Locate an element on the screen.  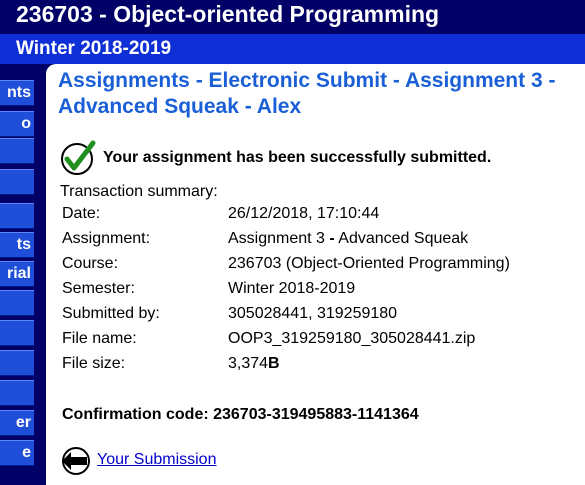
assignment-value: Assignment 3 - Advanced Squeak is located at coordinates (348, 239).